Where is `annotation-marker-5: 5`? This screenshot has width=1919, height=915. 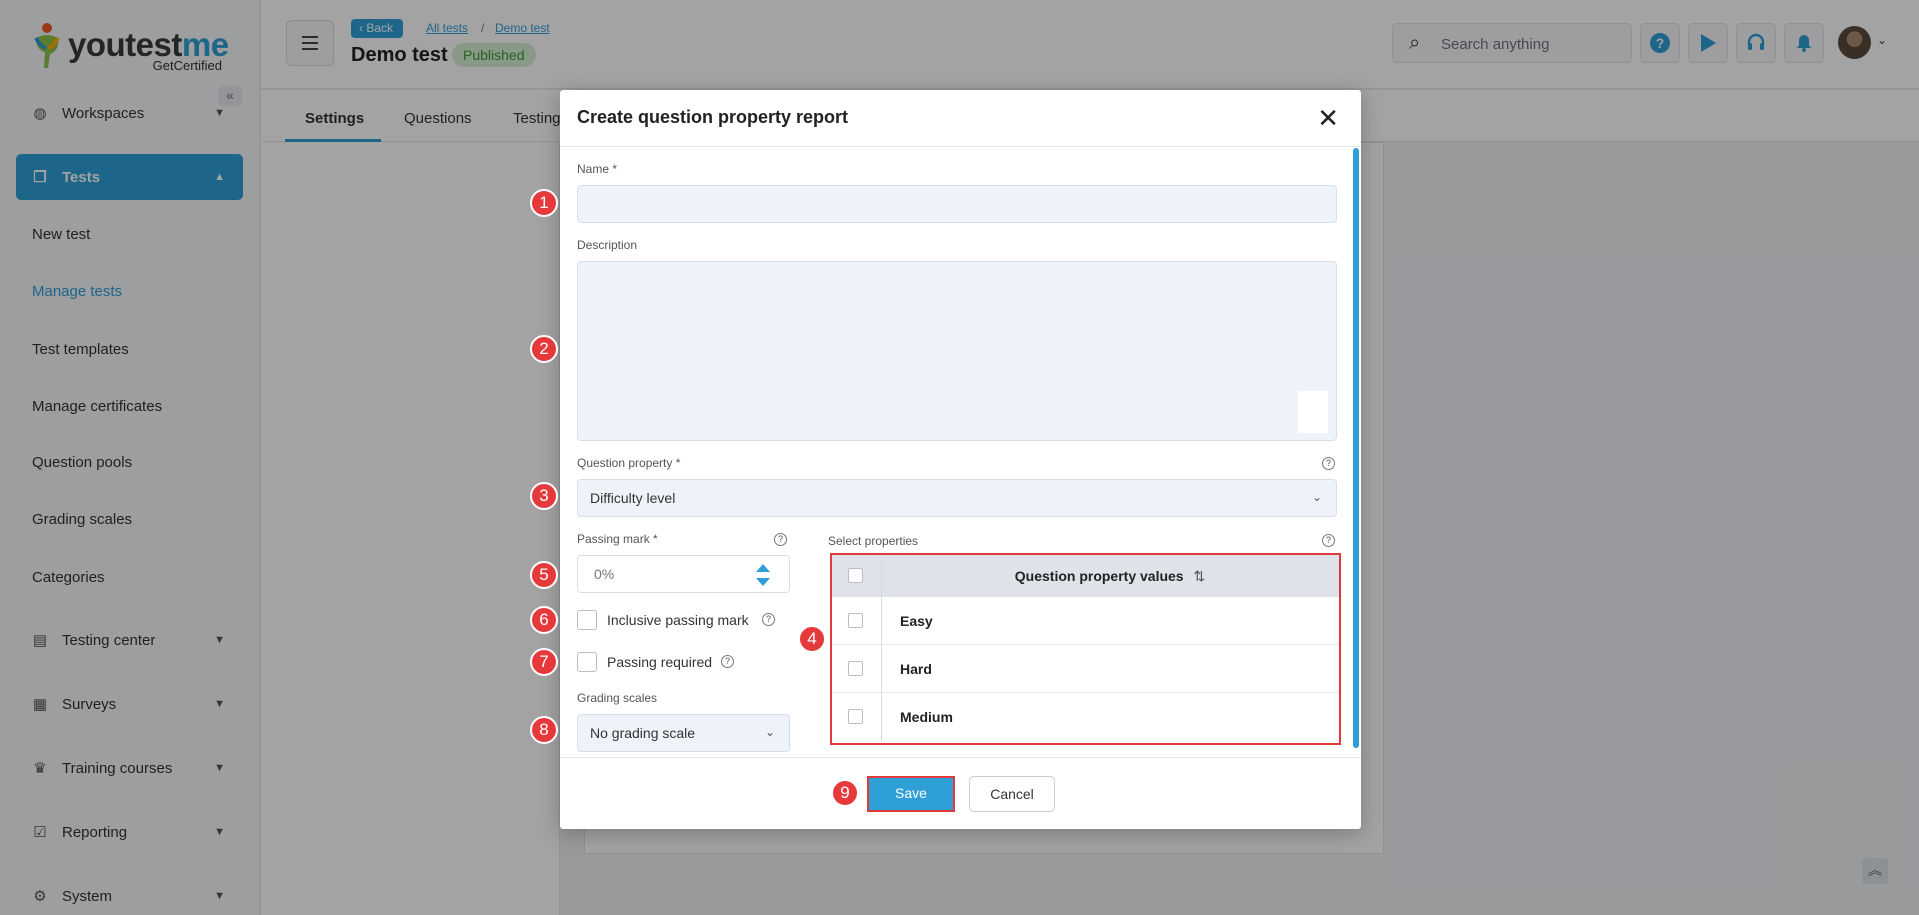 annotation-marker-5: 5 is located at coordinates (544, 575).